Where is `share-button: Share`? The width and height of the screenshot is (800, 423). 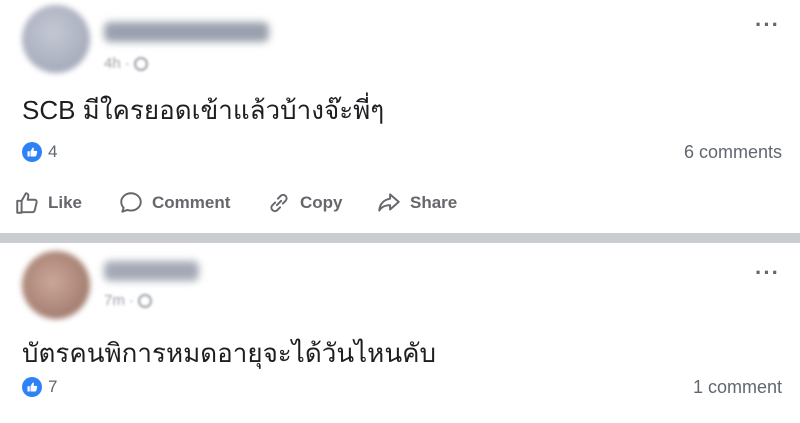
share-button: Share is located at coordinates (416, 203).